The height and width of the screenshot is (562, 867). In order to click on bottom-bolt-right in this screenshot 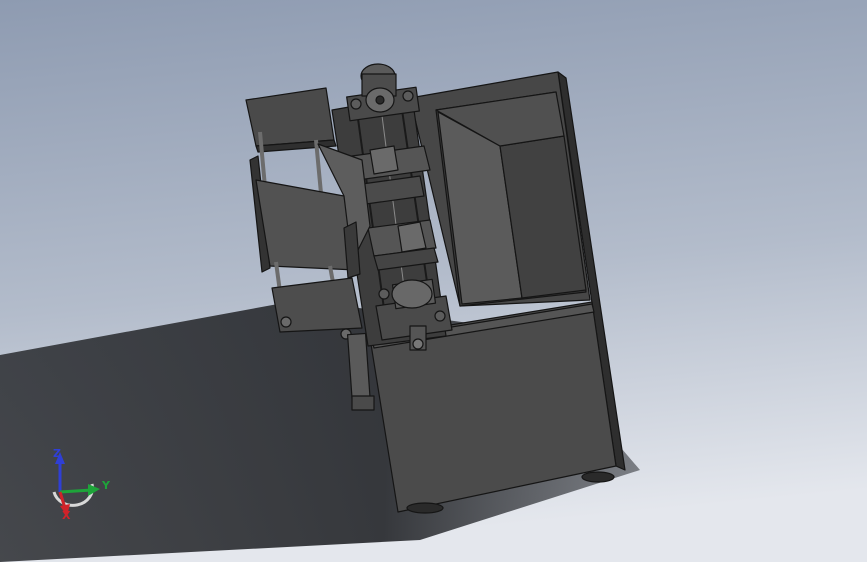, I will do `click(440, 316)`.